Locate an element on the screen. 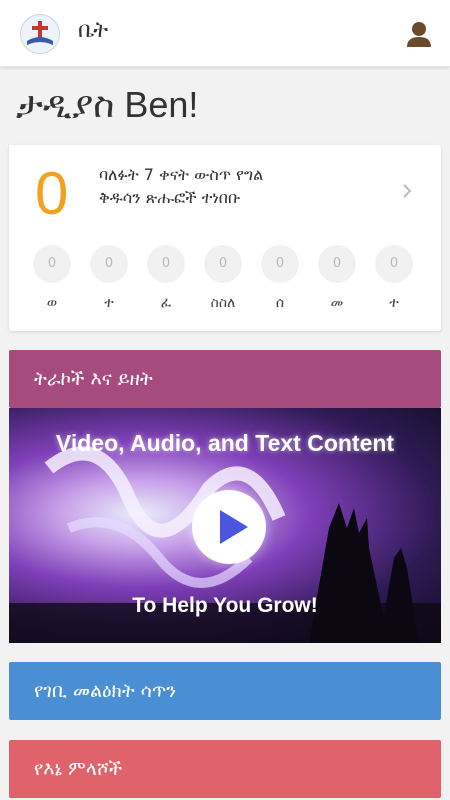 The width and height of the screenshot is (450, 800). inbox-header: የገቢ መልዕክት ሳጥን is located at coordinates (225, 691).